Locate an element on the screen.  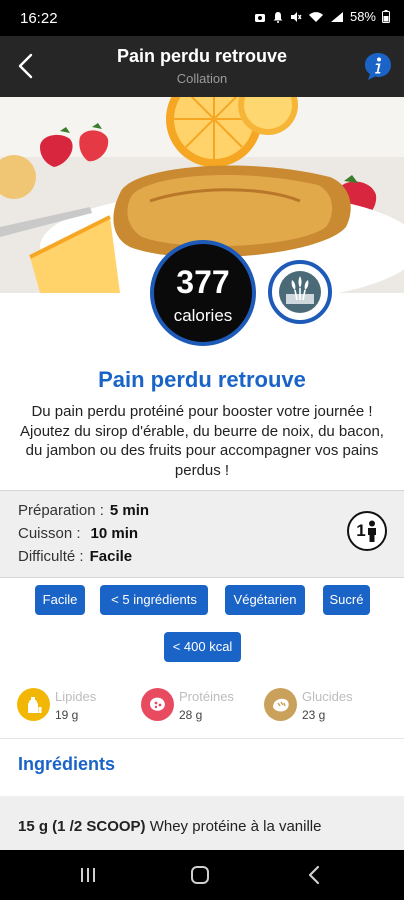
battery-icon is located at coordinates (386, 16).